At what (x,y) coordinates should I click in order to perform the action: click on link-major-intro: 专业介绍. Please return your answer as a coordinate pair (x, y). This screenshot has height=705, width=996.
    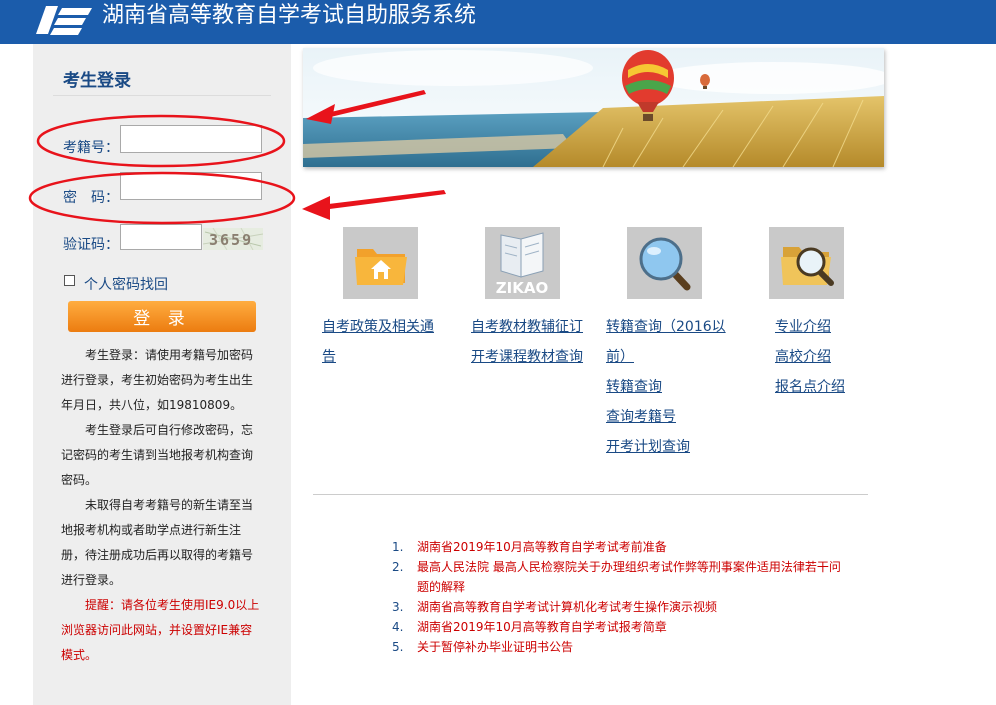
    Looking at the image, I should click on (810, 327).